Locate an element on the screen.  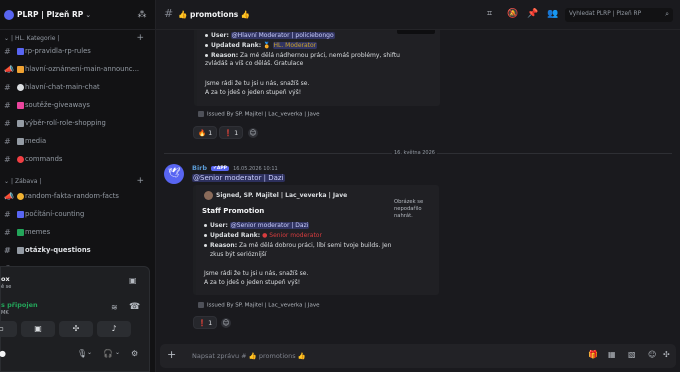
role-mention: HL. Moderator is located at coordinates (295, 45).